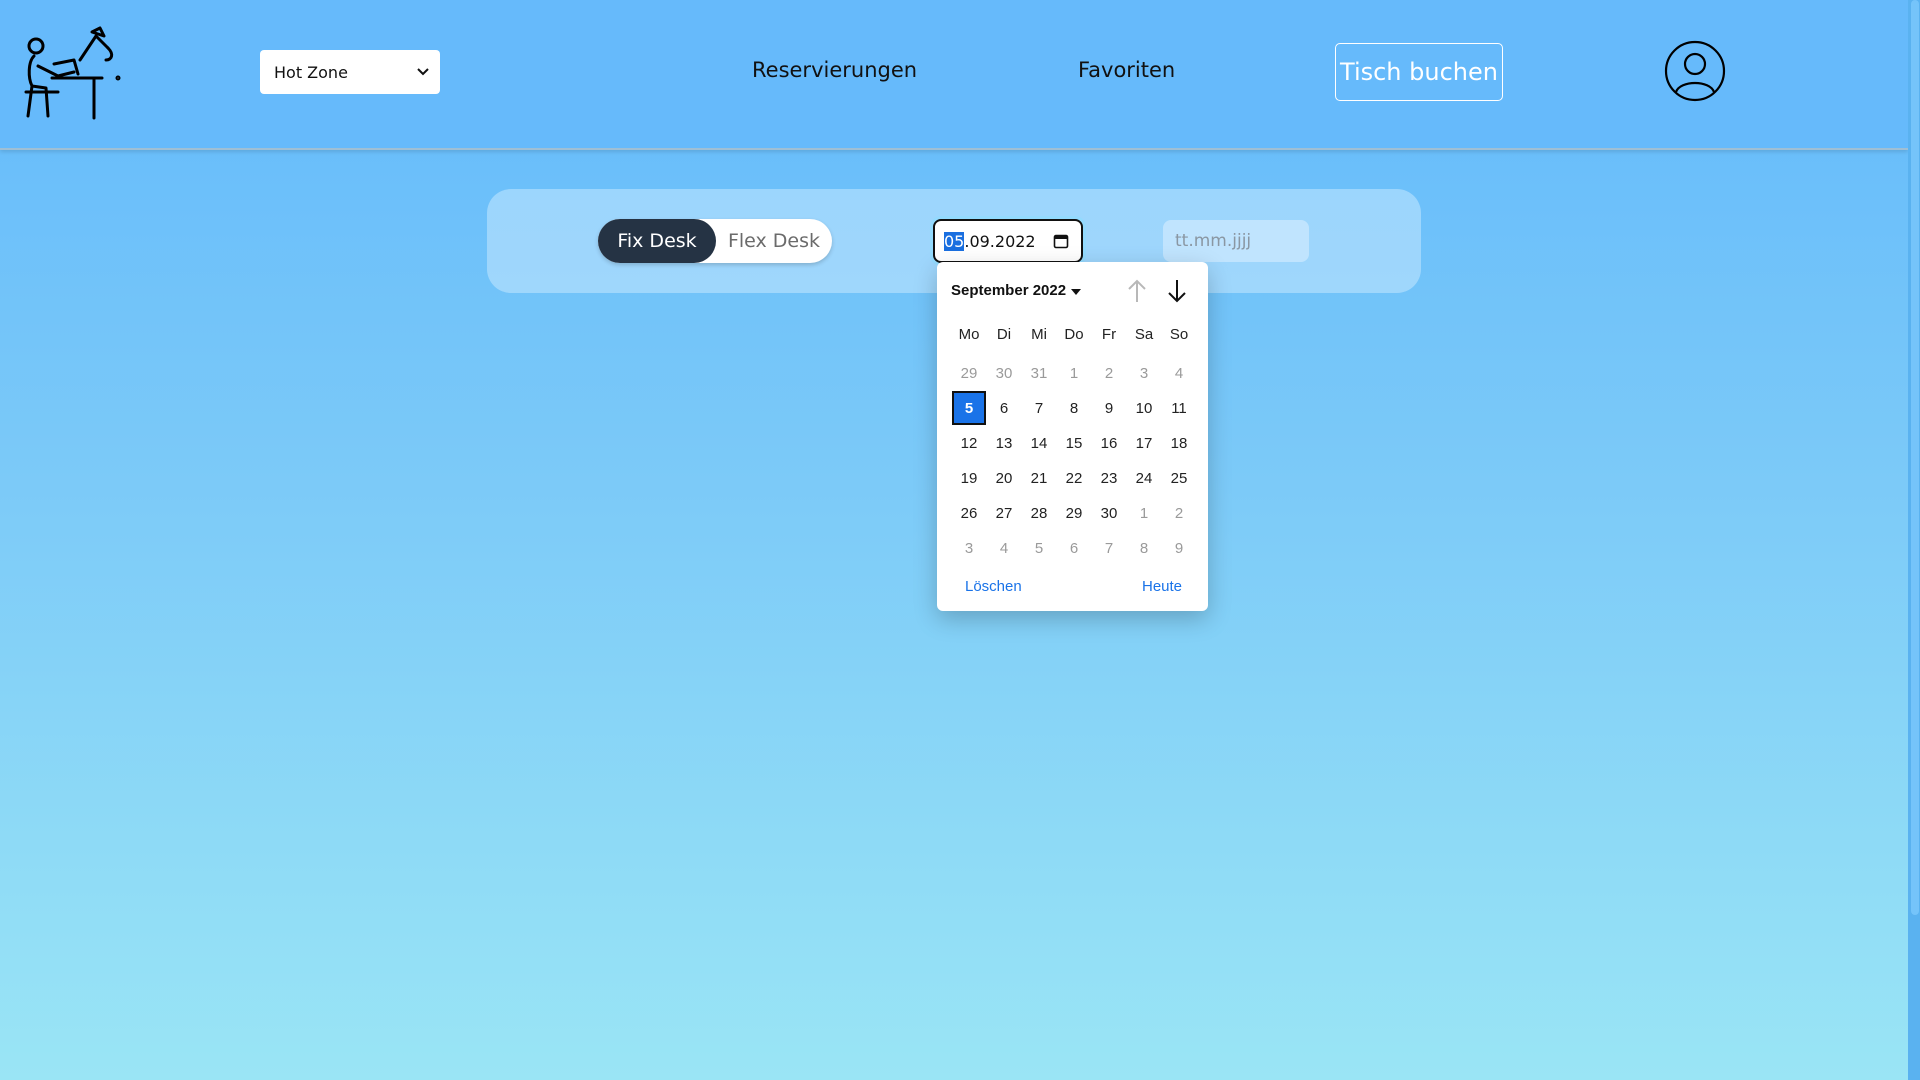 The image size is (1920, 1080). I want to click on desk-worker-logo-icon, so click(72, 73).